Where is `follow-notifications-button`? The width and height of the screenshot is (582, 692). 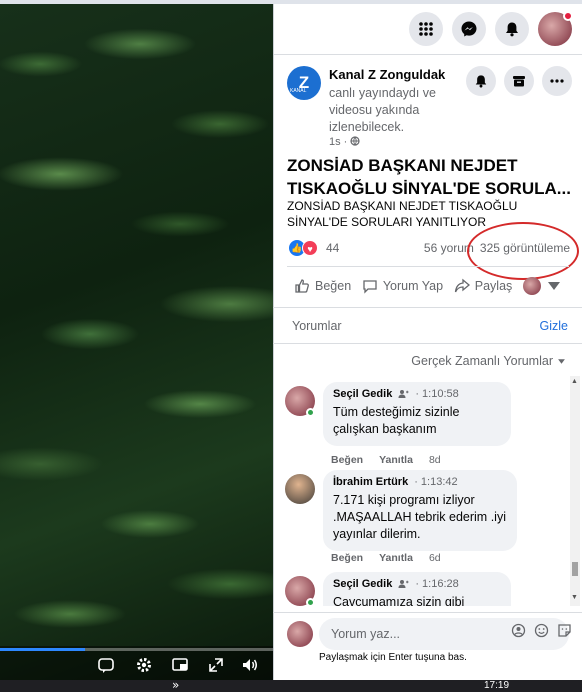 follow-notifications-button is located at coordinates (481, 81).